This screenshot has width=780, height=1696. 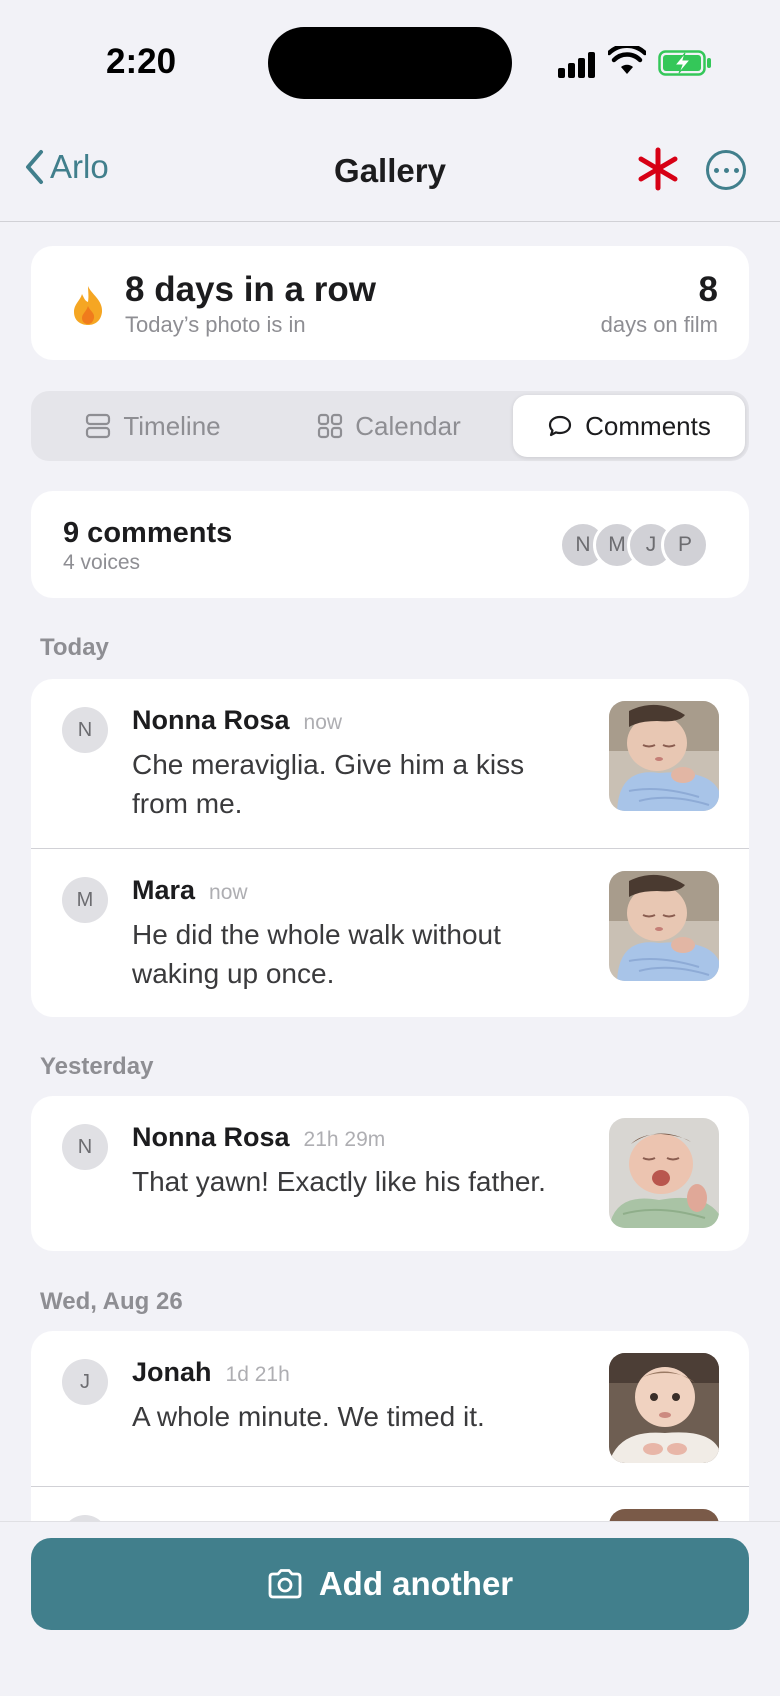 What do you see at coordinates (648, 425) in the screenshot?
I see `tab-comments-label: Comments` at bounding box center [648, 425].